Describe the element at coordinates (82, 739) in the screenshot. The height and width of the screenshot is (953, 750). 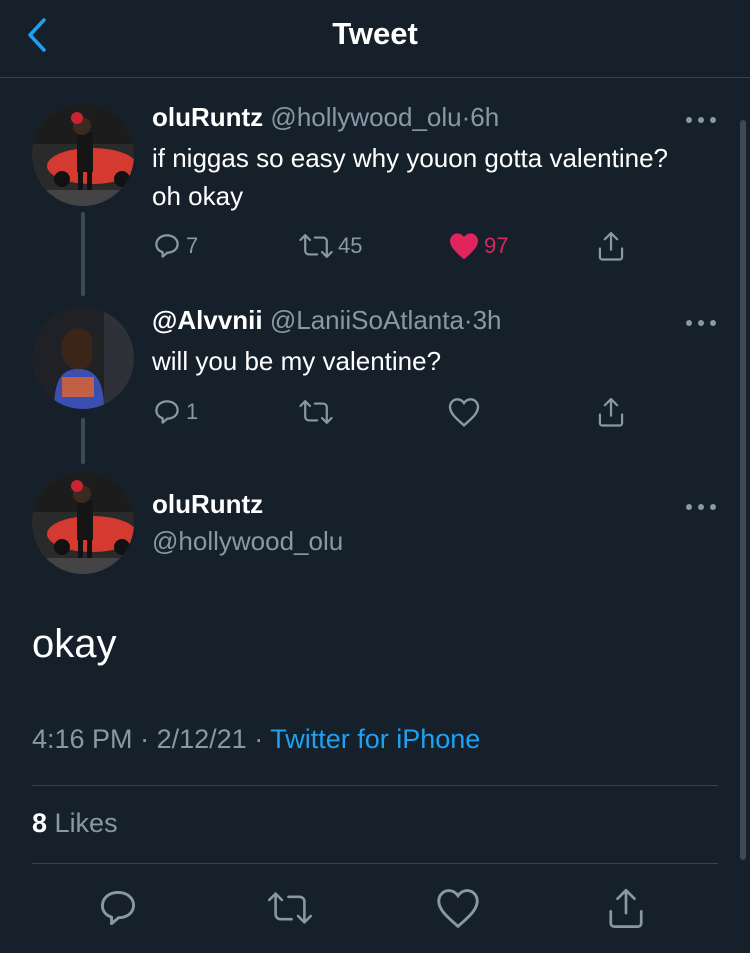
I see `main-tweet-time: 4:16 PM` at that location.